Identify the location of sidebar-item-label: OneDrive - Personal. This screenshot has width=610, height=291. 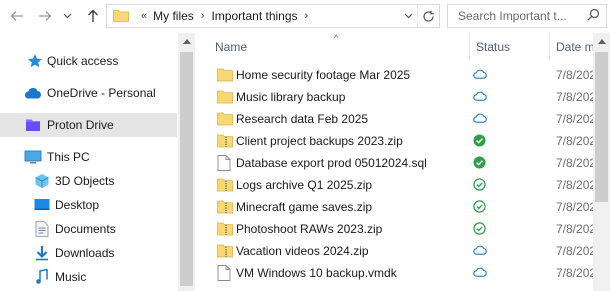
(101, 93).